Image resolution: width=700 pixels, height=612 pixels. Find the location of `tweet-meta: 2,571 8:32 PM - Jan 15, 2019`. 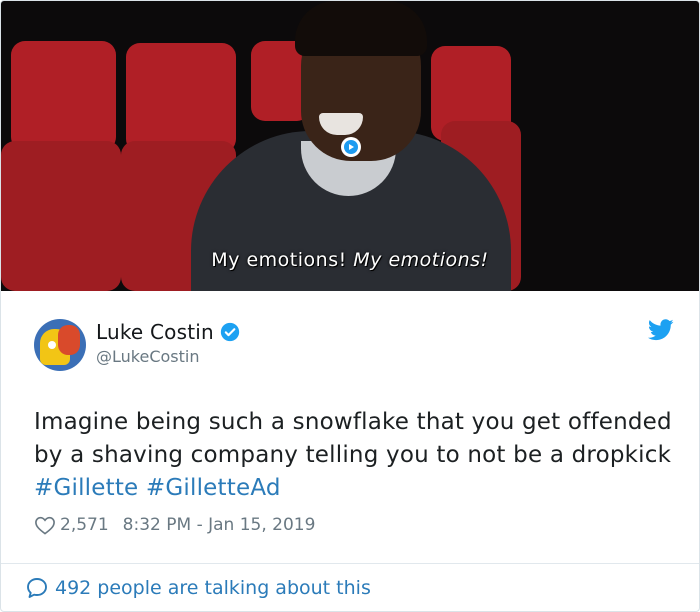

tweet-meta: 2,571 8:32 PM - Jan 15, 2019 is located at coordinates (174, 525).